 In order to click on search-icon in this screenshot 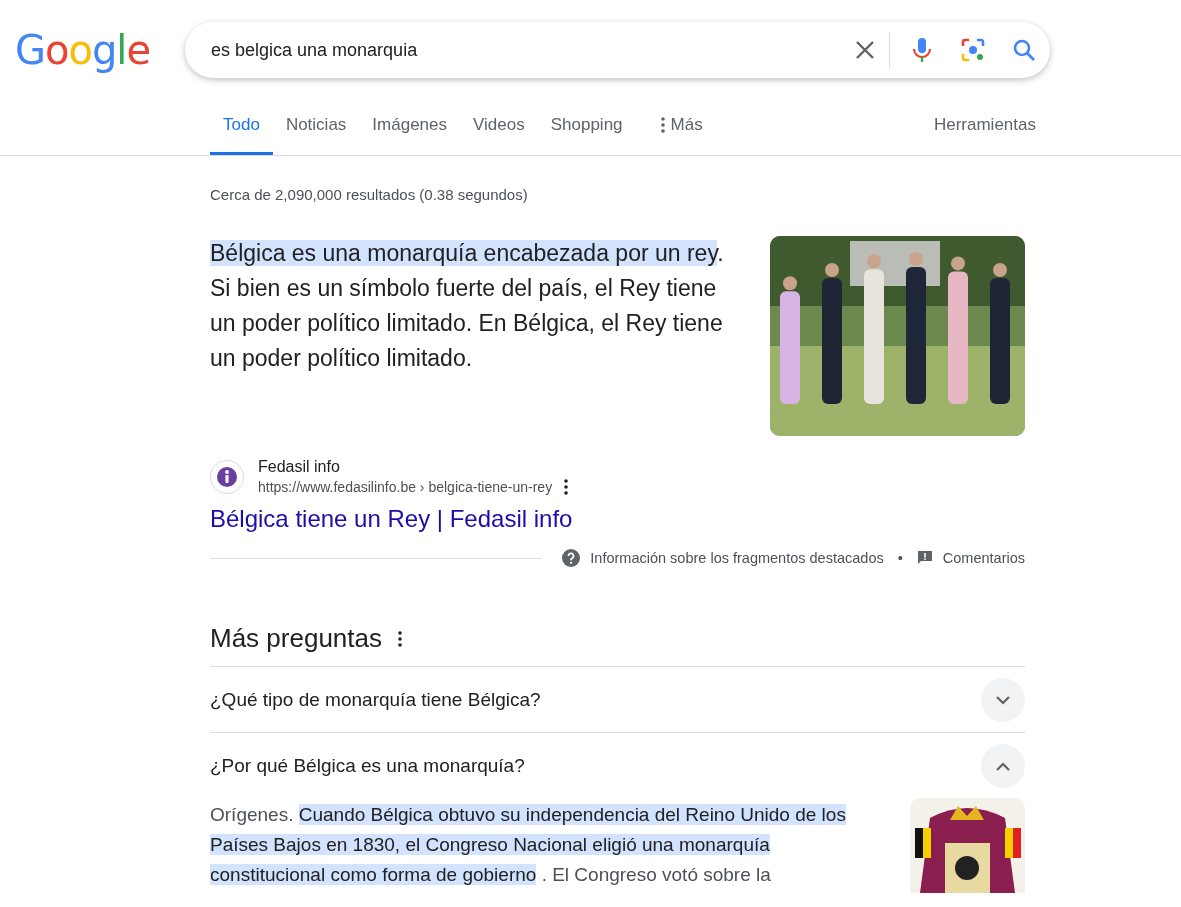, I will do `click(1024, 50)`.